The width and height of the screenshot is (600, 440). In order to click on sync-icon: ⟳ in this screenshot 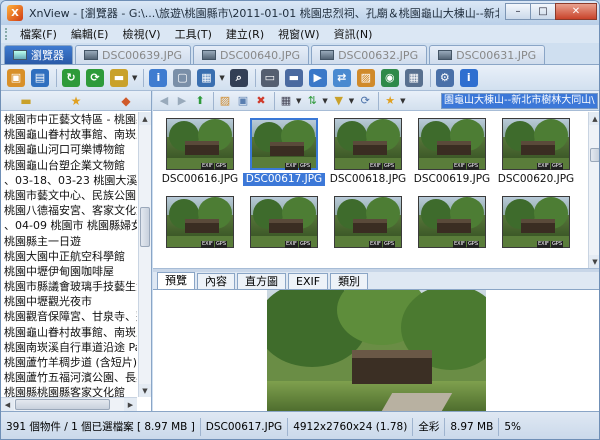, I will do `click(365, 101)`.